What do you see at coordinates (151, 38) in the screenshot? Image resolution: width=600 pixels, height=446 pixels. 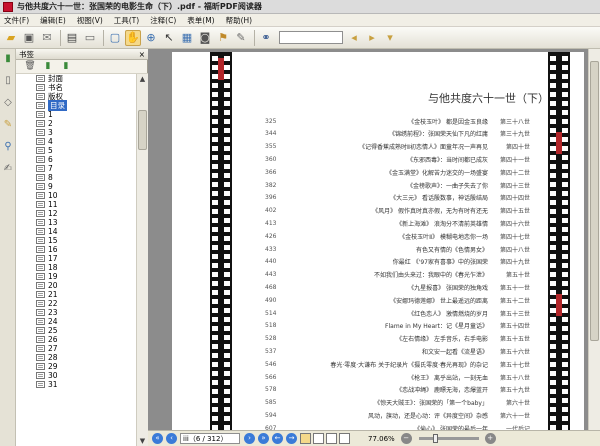 I see `zoom-icon: ⊕` at bounding box center [151, 38].